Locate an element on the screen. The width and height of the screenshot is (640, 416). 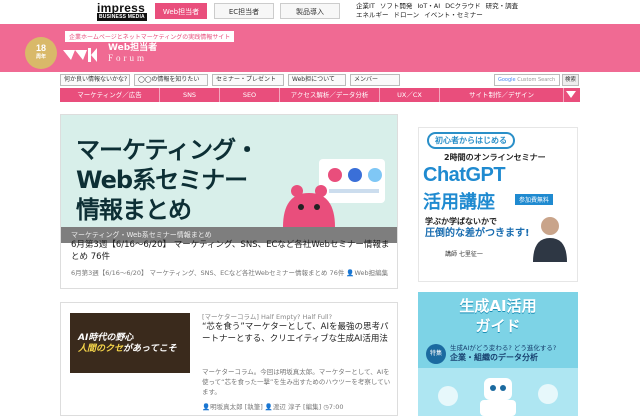
thumbnail-text: AI時代の野心 人間のクセがあってこそ is located at coordinates (127, 344).